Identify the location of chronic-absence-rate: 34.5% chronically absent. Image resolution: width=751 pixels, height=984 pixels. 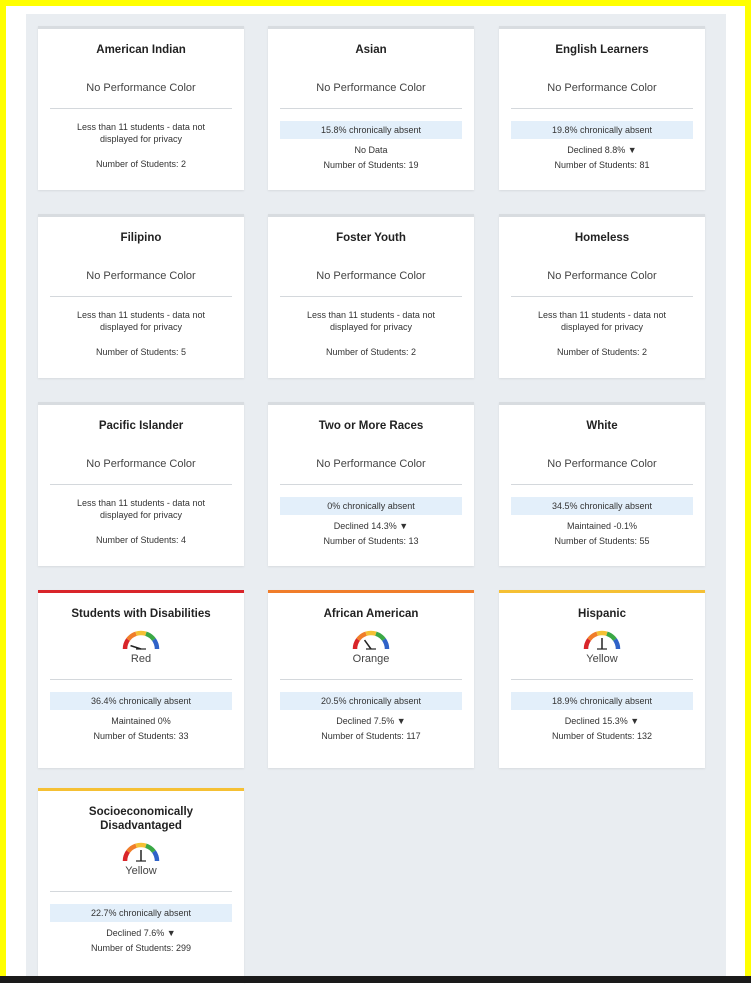
(602, 506).